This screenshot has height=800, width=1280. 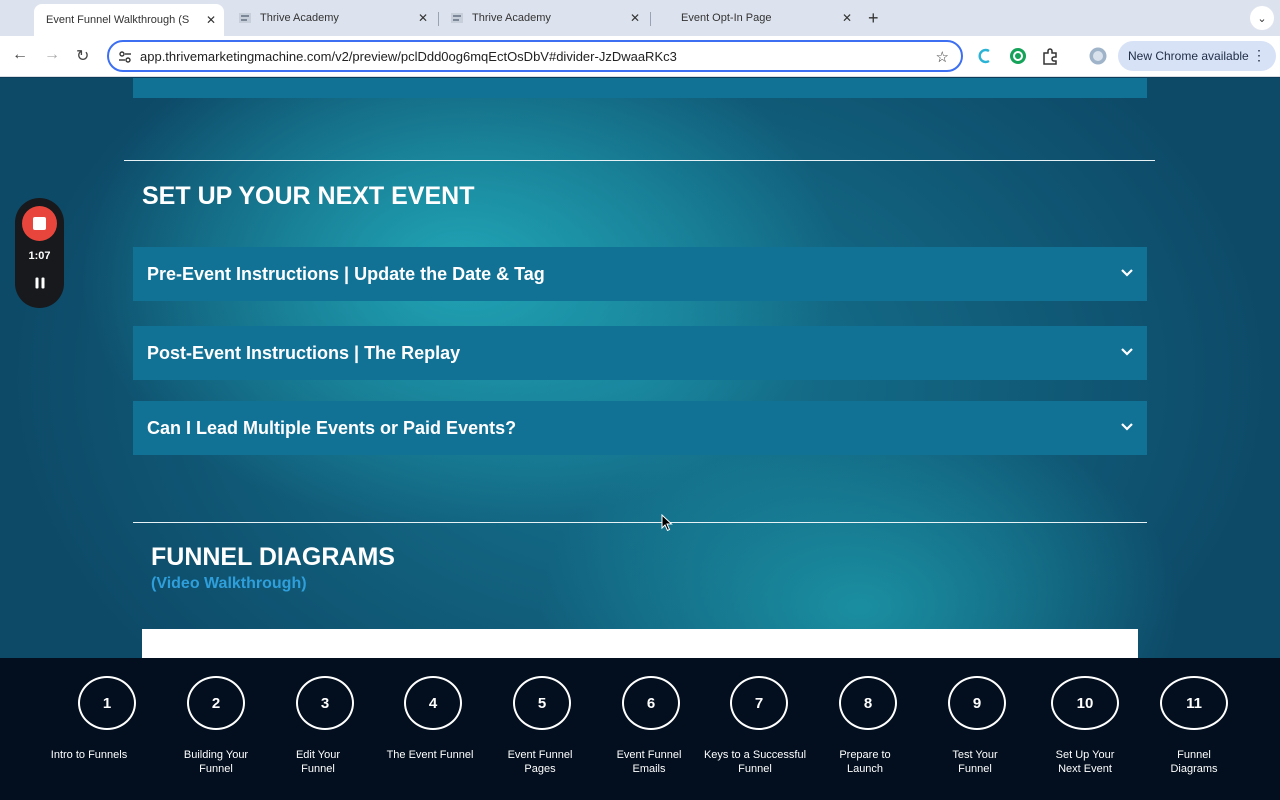 I want to click on more-menu-icon: ⋮, so click(x=1259, y=55).